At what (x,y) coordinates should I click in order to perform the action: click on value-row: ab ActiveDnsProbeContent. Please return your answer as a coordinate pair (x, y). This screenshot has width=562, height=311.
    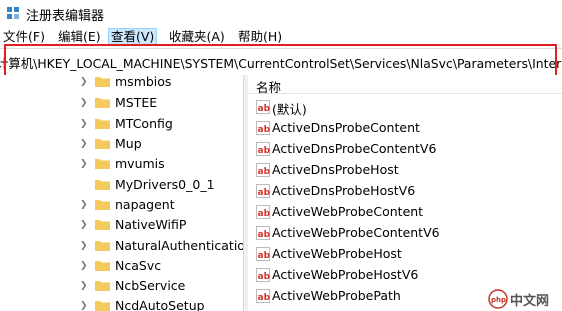
    Looking at the image, I should click on (405, 128).